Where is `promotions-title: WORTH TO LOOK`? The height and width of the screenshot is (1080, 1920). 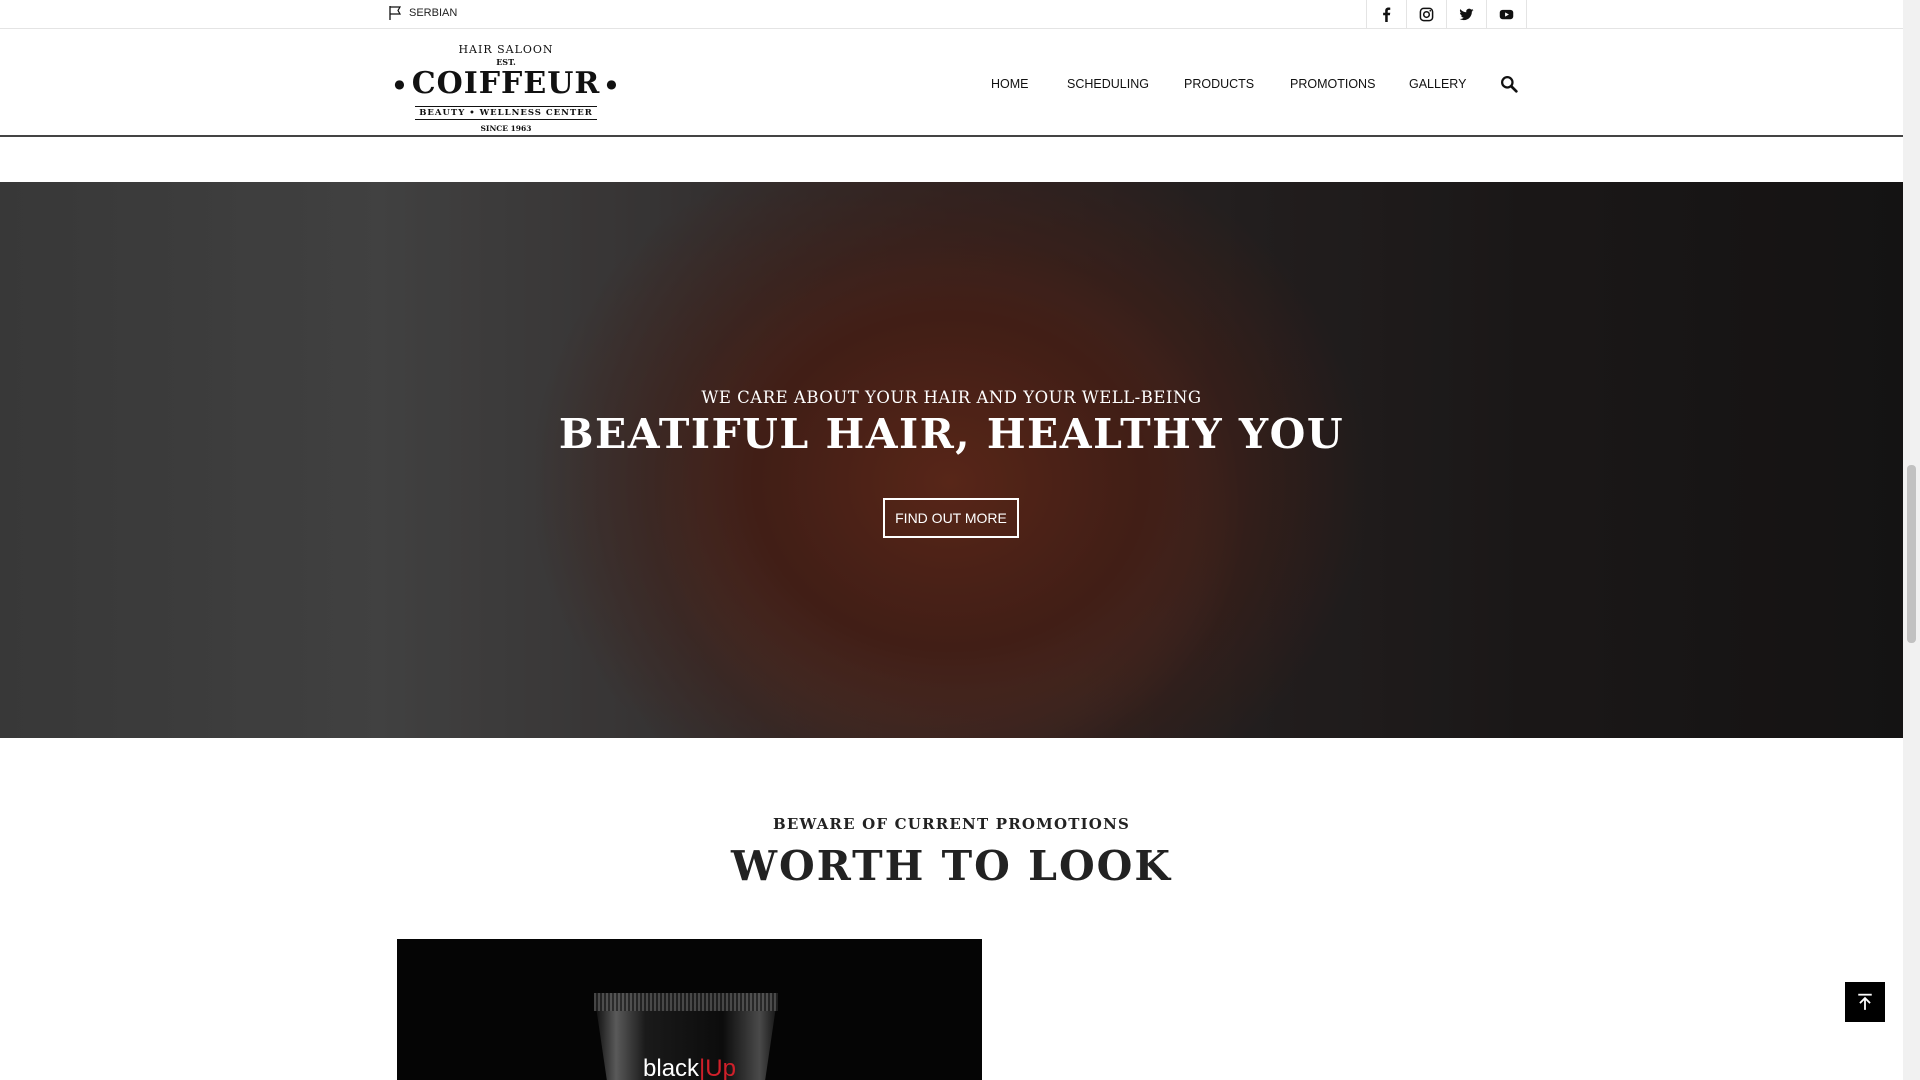 promotions-title: WORTH TO LOOK is located at coordinates (951, 866).